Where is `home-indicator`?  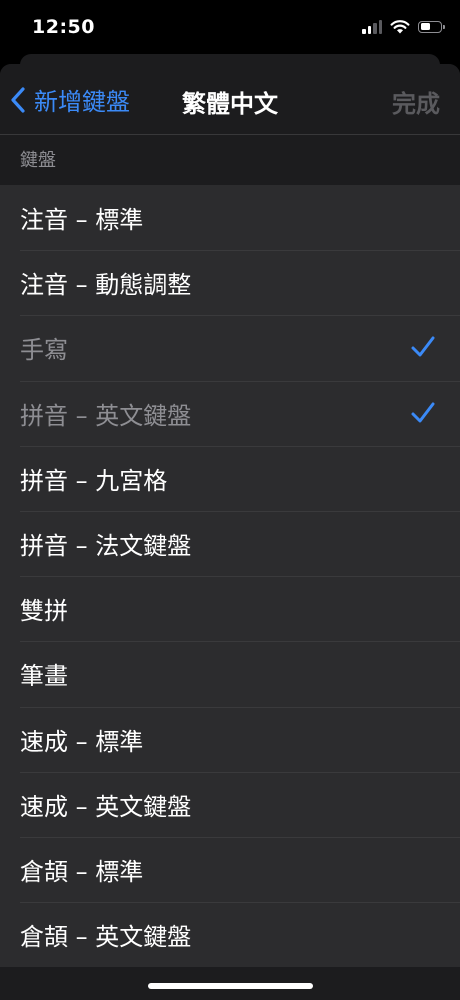 home-indicator is located at coordinates (230, 986).